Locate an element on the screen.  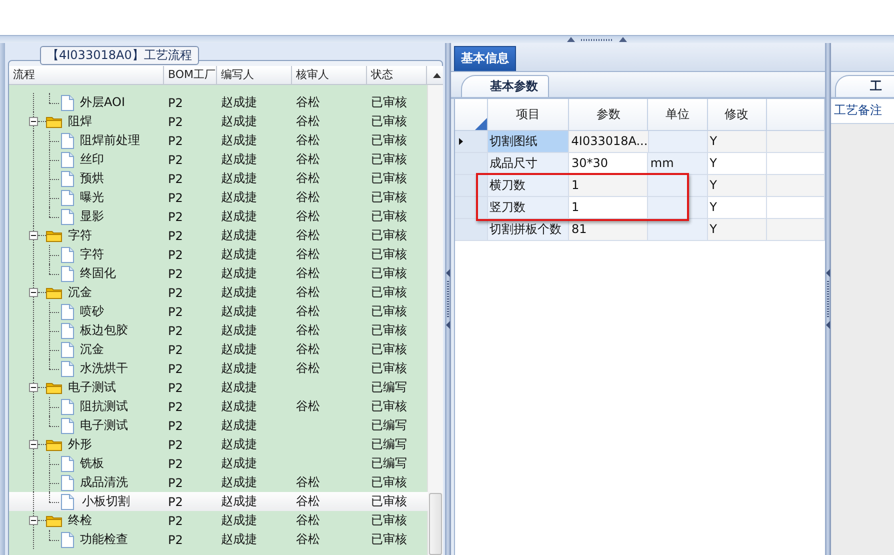
tree-row: 终固化 P2 赵成捷 谷松 已审核 is located at coordinates (218, 273).